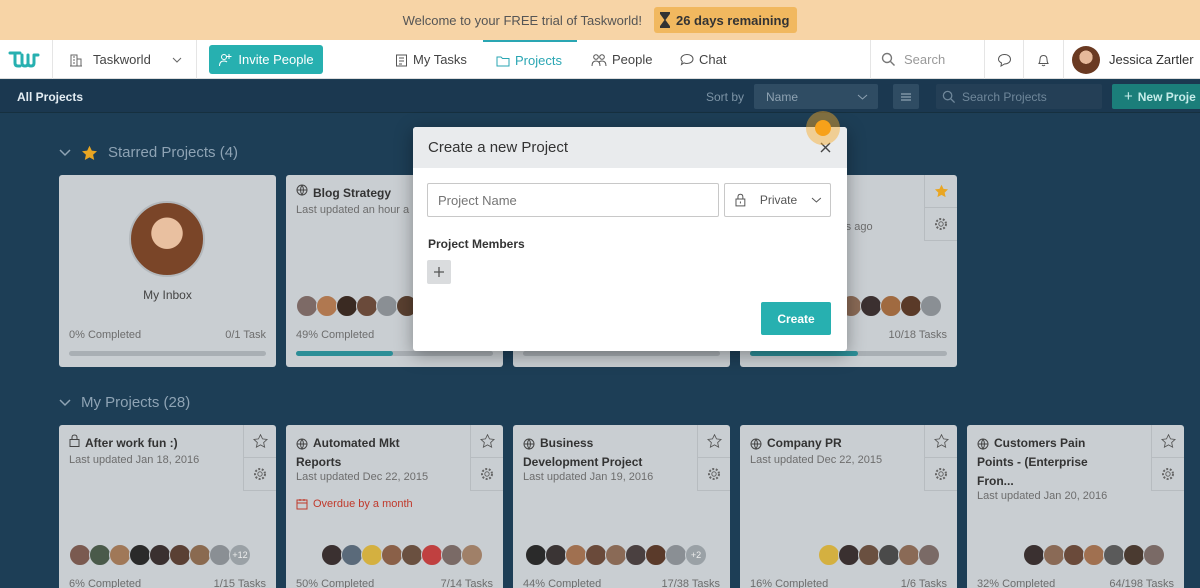  What do you see at coordinates (789, 583) in the screenshot?
I see `completion-text: 16% Completed` at bounding box center [789, 583].